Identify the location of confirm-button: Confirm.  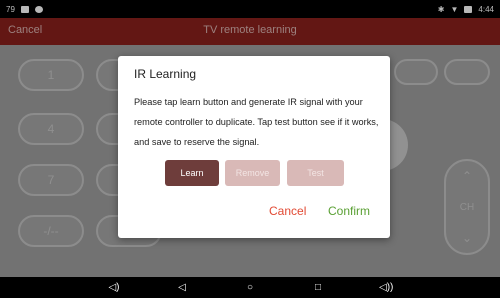
(349, 211).